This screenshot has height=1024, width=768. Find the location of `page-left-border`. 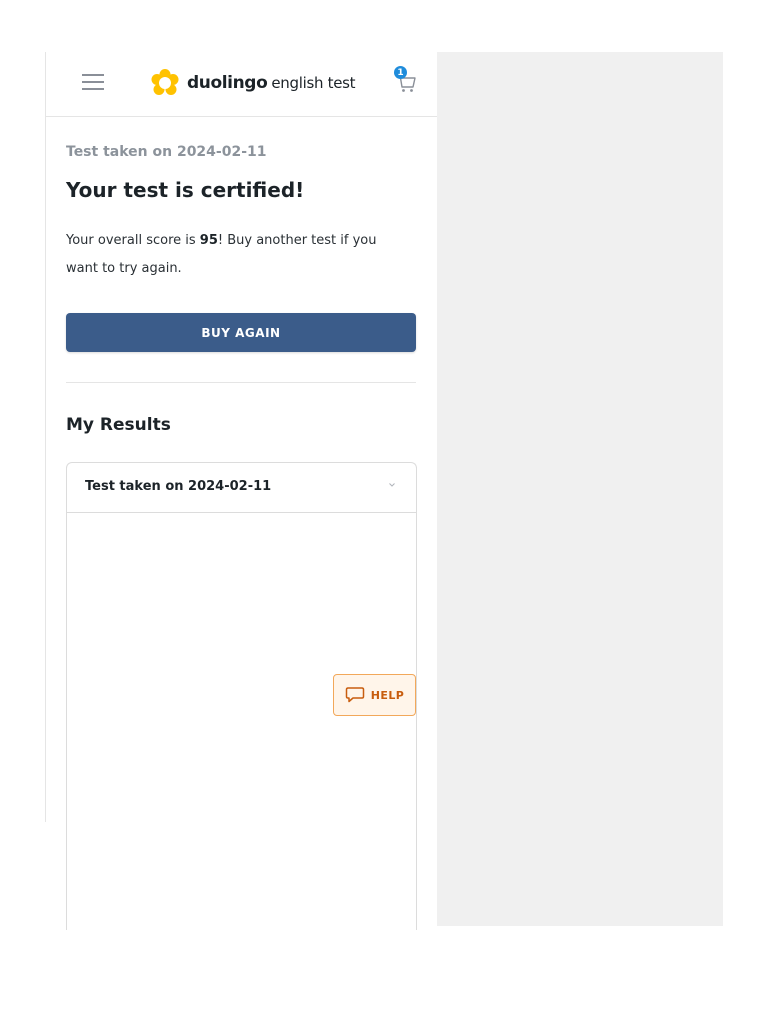

page-left-border is located at coordinates (45, 437).